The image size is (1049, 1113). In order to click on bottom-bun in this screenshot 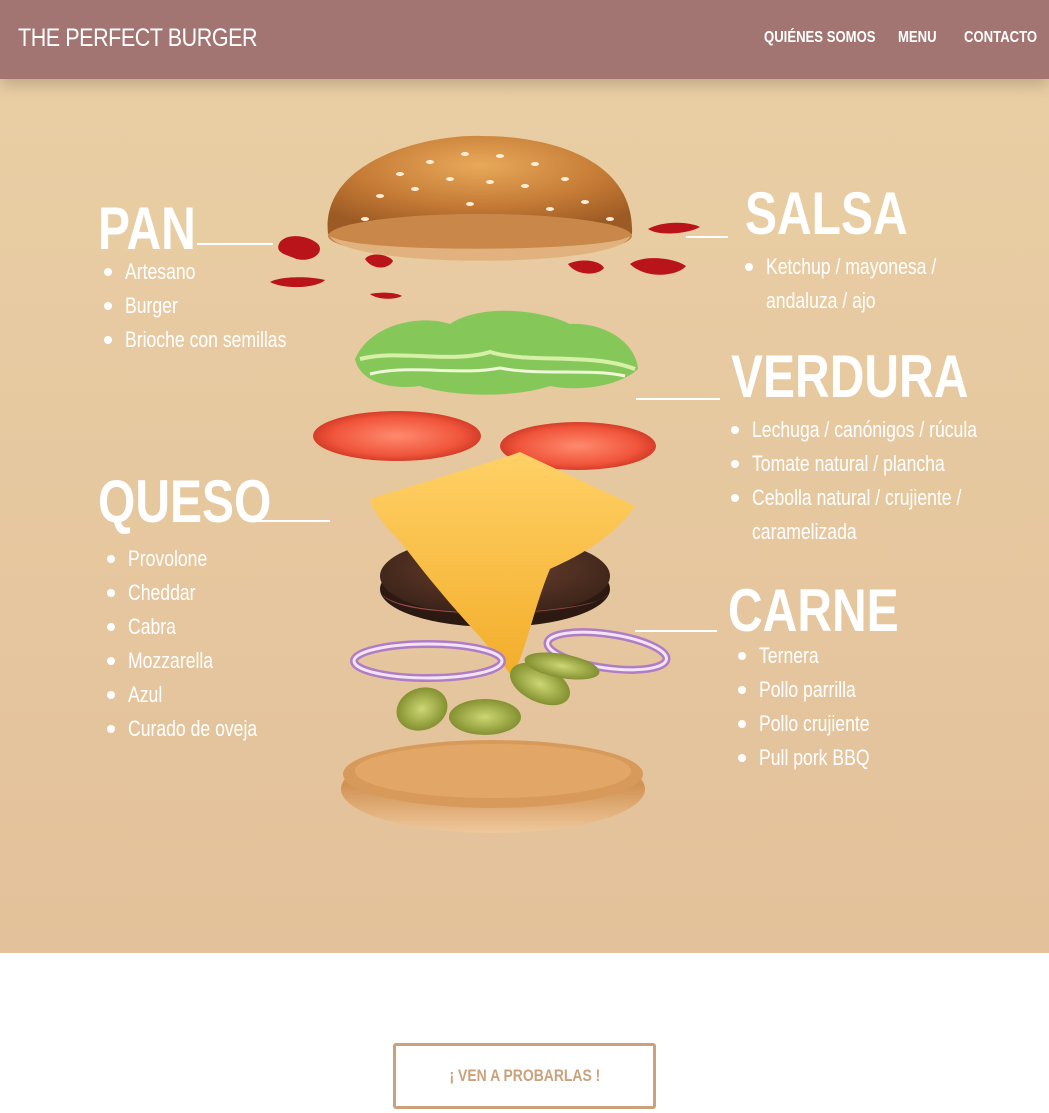, I will do `click(493, 786)`.